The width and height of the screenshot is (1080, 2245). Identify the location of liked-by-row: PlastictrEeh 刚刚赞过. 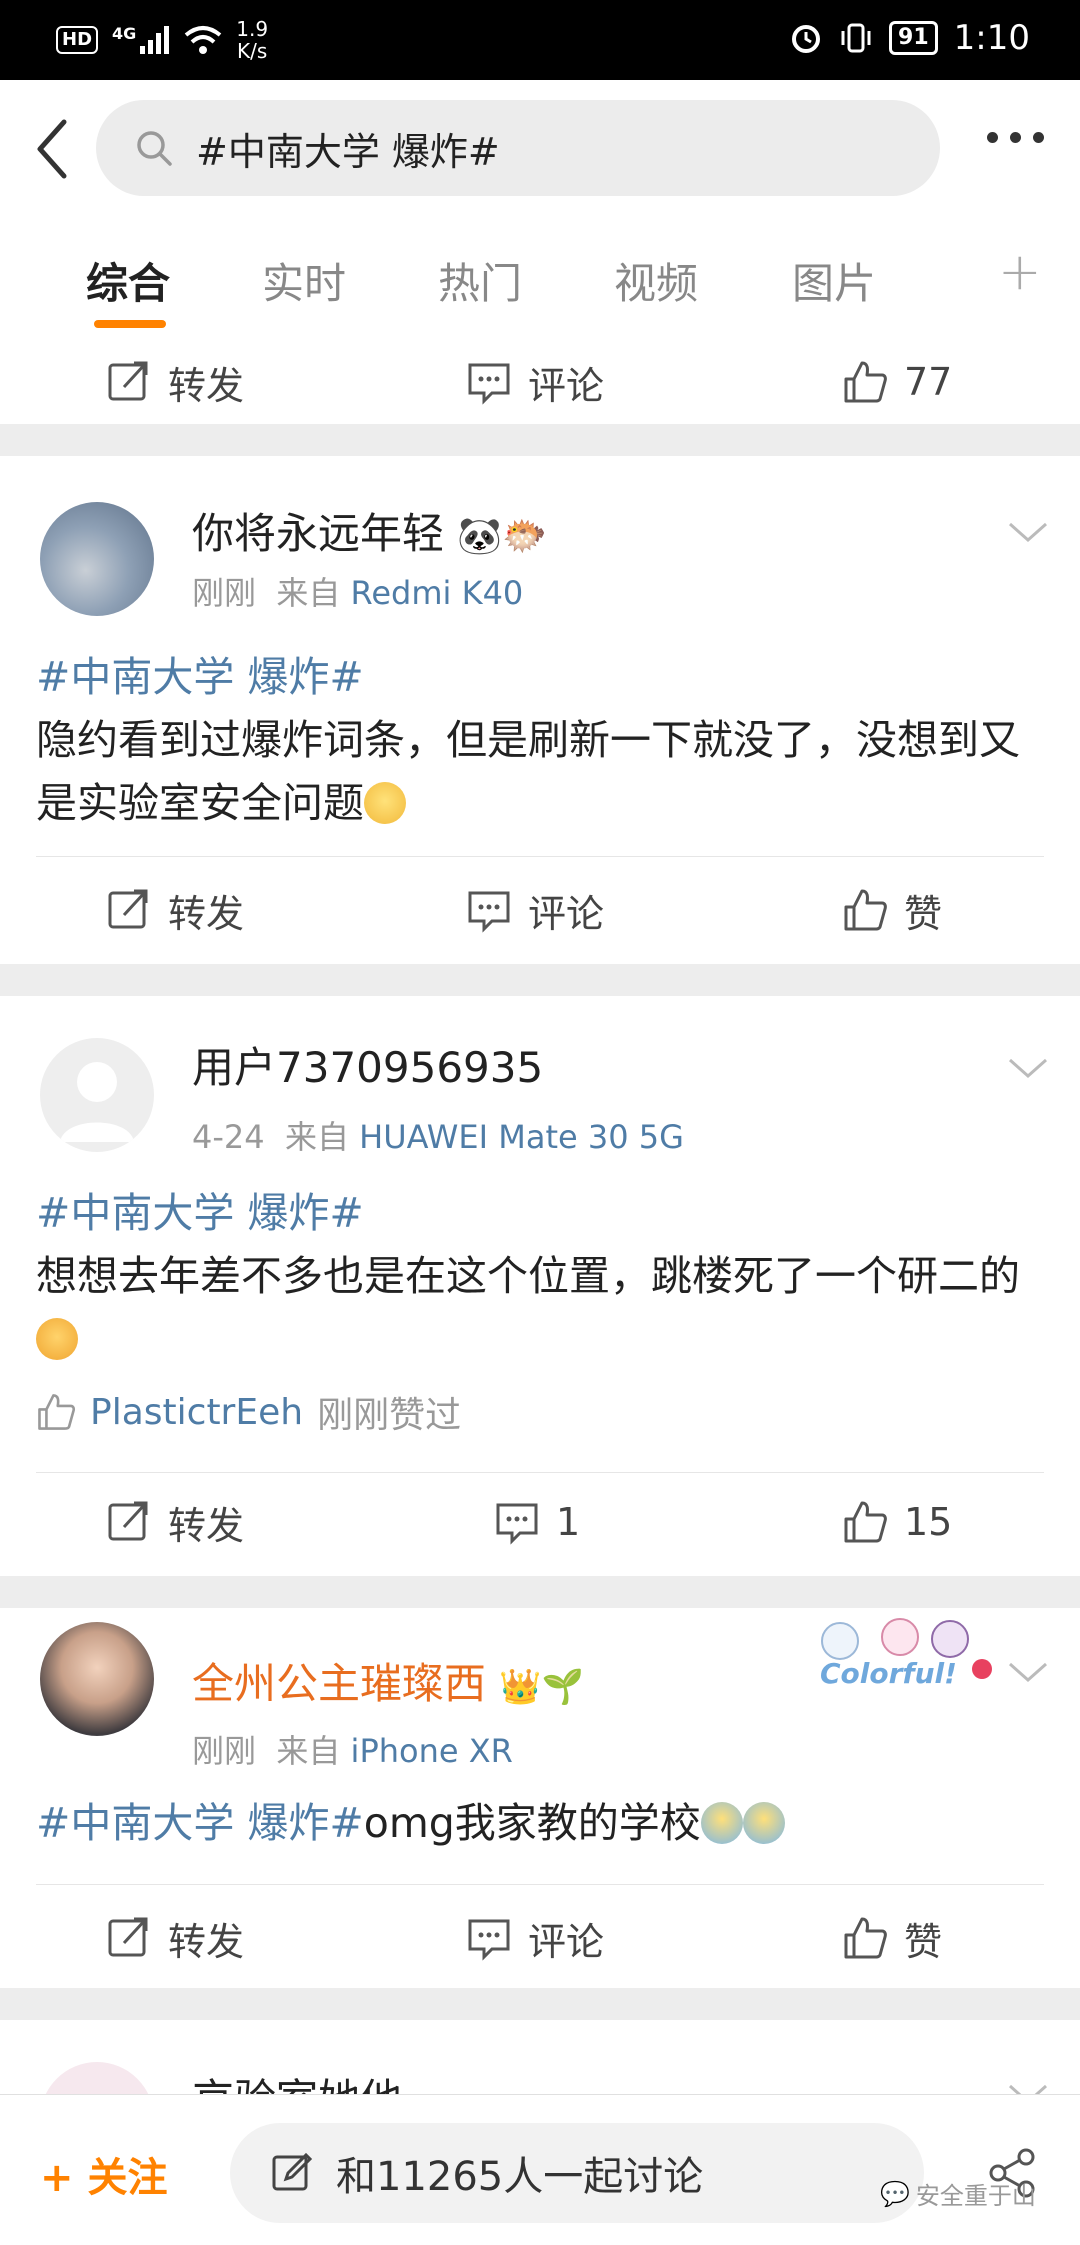
(248, 1412).